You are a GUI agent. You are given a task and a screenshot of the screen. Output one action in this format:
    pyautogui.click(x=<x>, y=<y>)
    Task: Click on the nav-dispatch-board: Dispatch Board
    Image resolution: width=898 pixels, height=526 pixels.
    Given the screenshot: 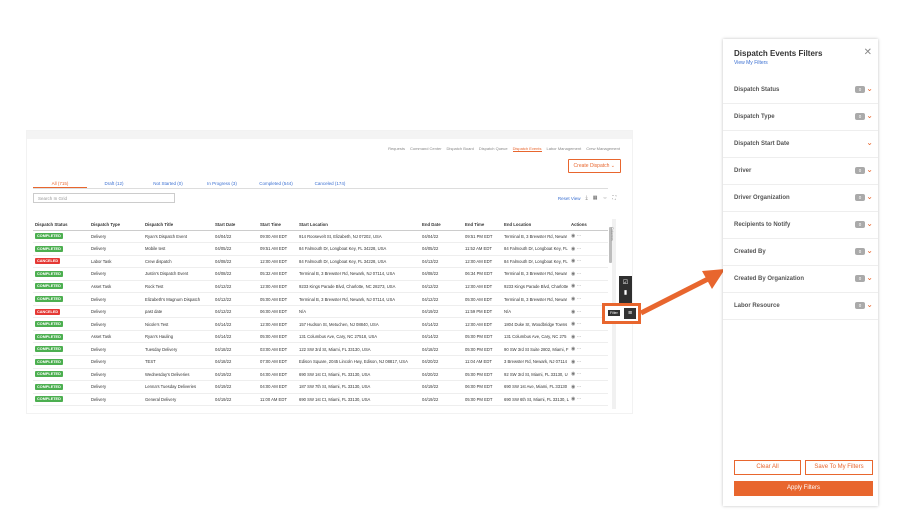 What is the action you would take?
    pyautogui.click(x=460, y=149)
    